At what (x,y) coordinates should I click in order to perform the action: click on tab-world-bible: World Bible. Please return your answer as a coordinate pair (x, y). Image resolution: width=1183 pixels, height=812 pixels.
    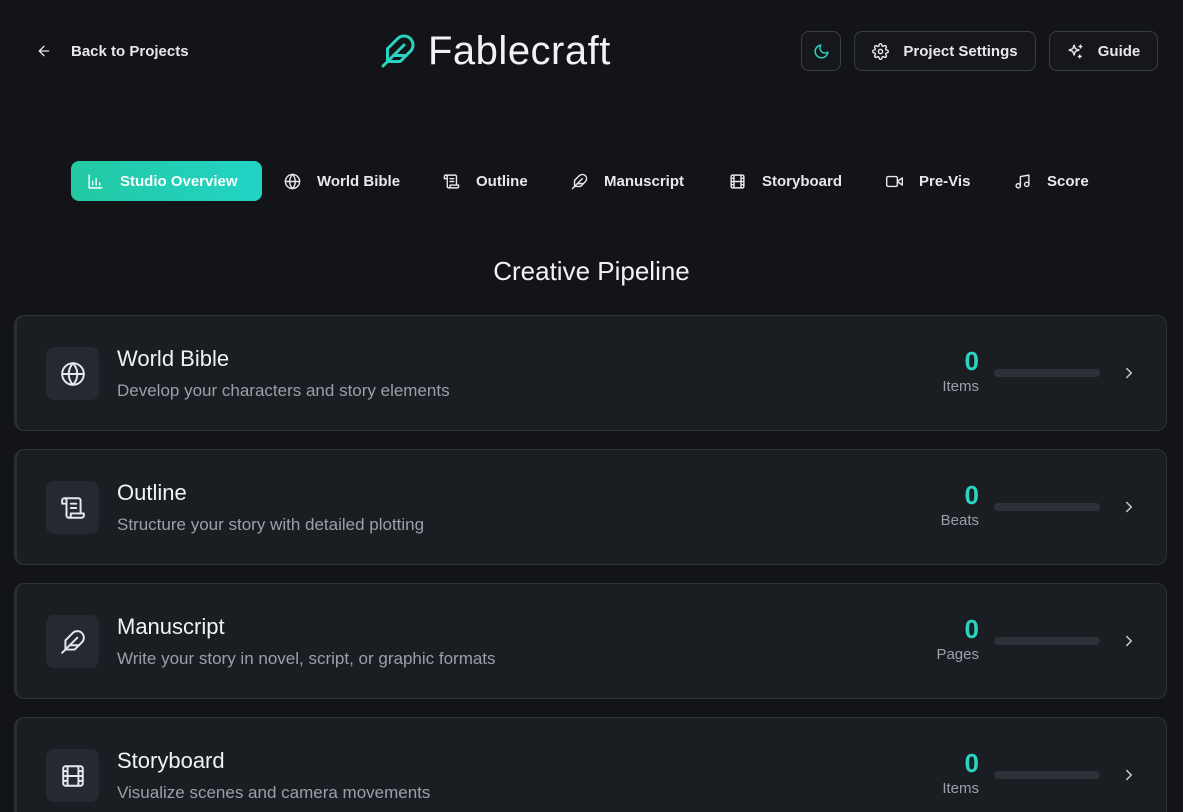
    Looking at the image, I should click on (342, 181).